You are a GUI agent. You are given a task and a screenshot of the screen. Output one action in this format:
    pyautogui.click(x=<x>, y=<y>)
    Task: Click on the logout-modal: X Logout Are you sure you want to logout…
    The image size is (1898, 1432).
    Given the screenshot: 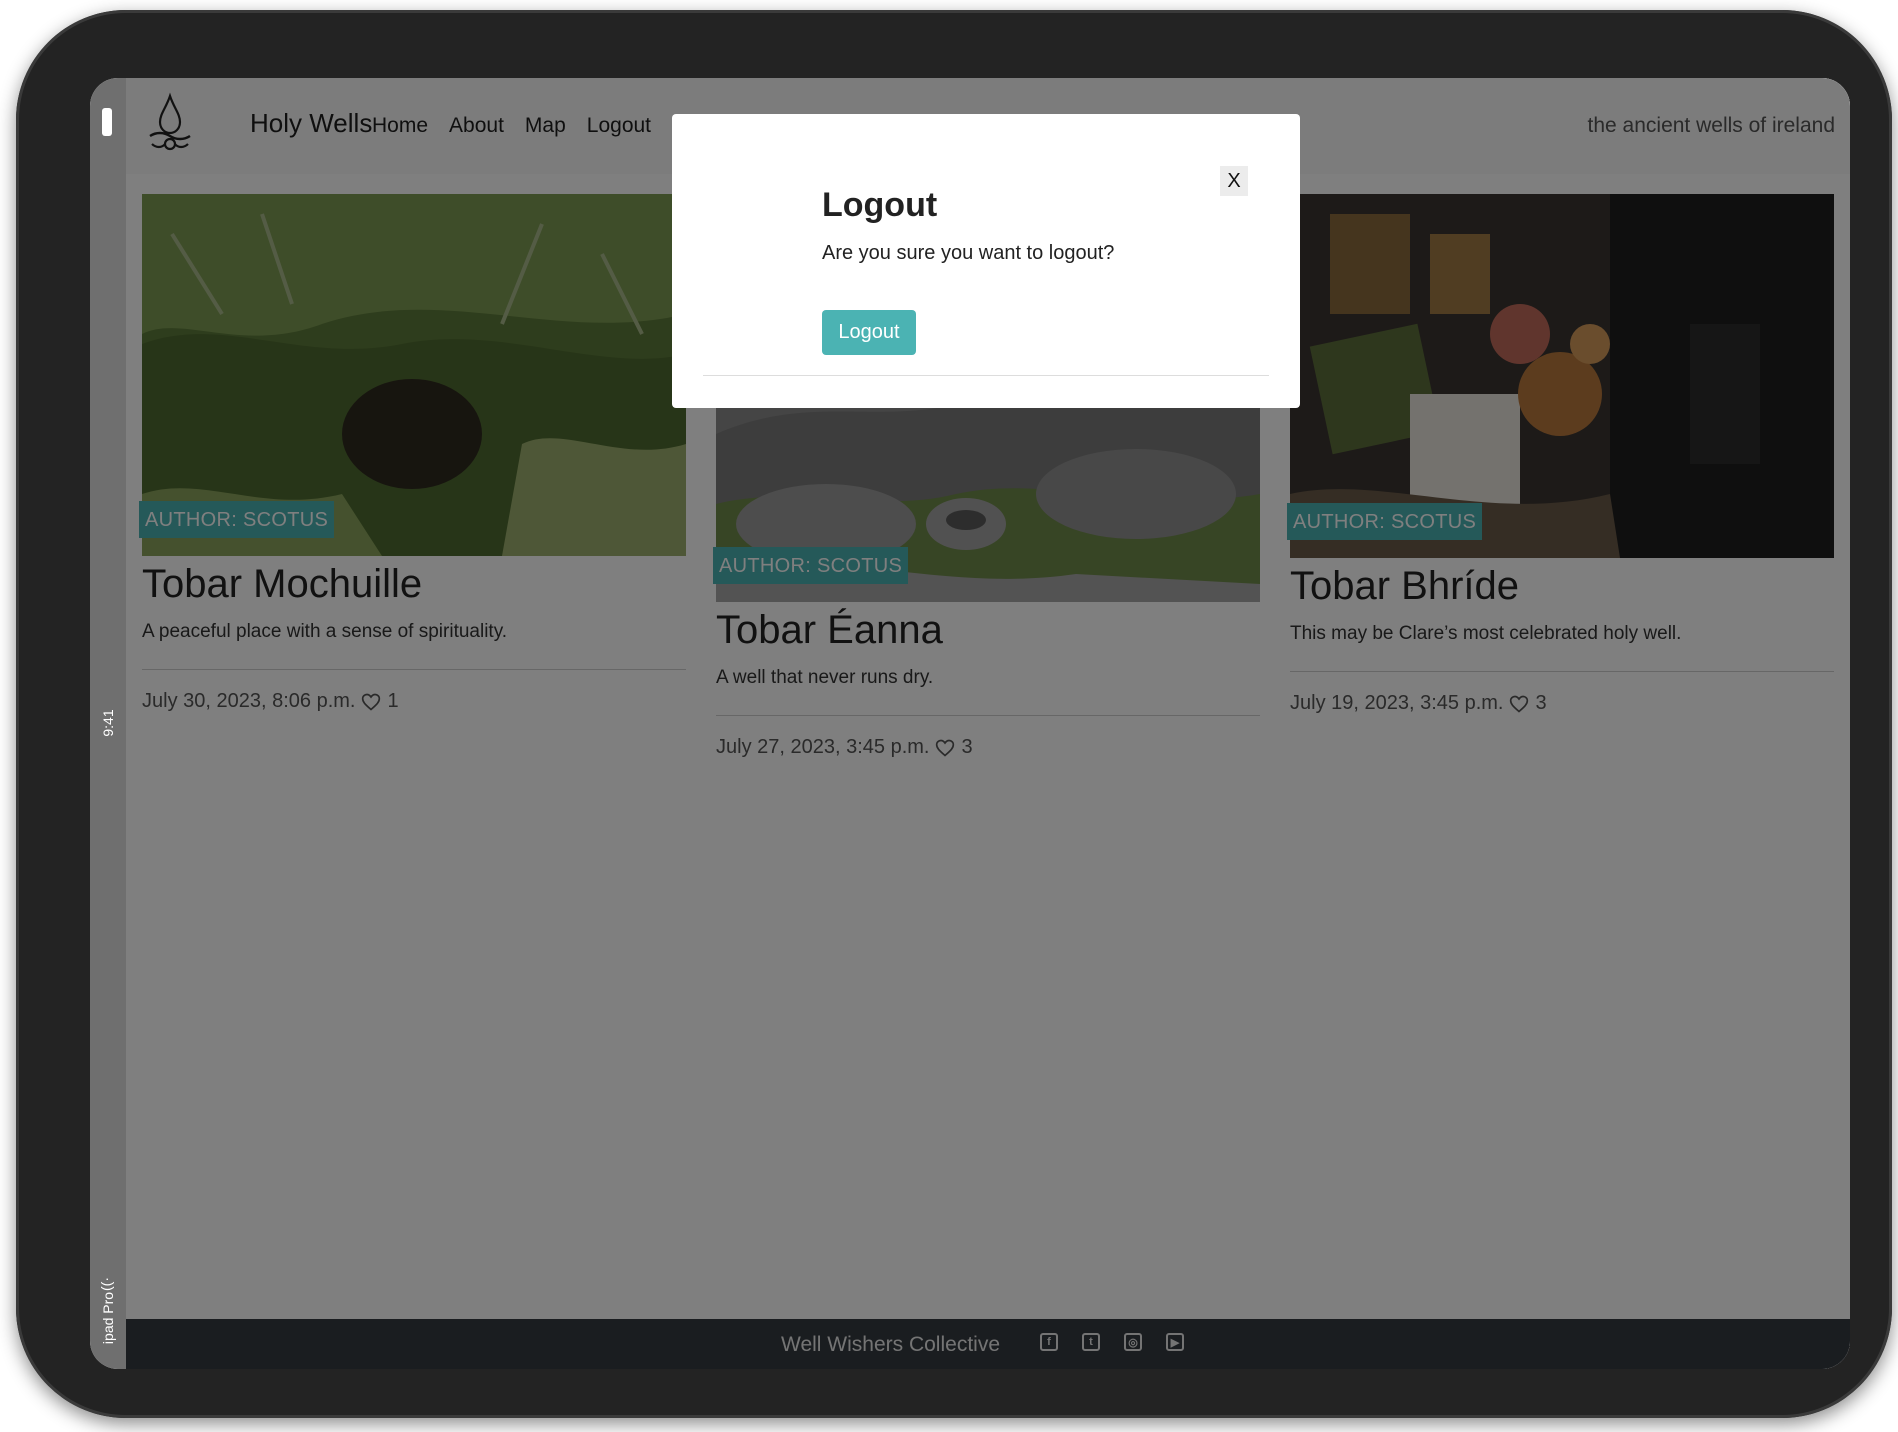 What is the action you would take?
    pyautogui.click(x=986, y=261)
    